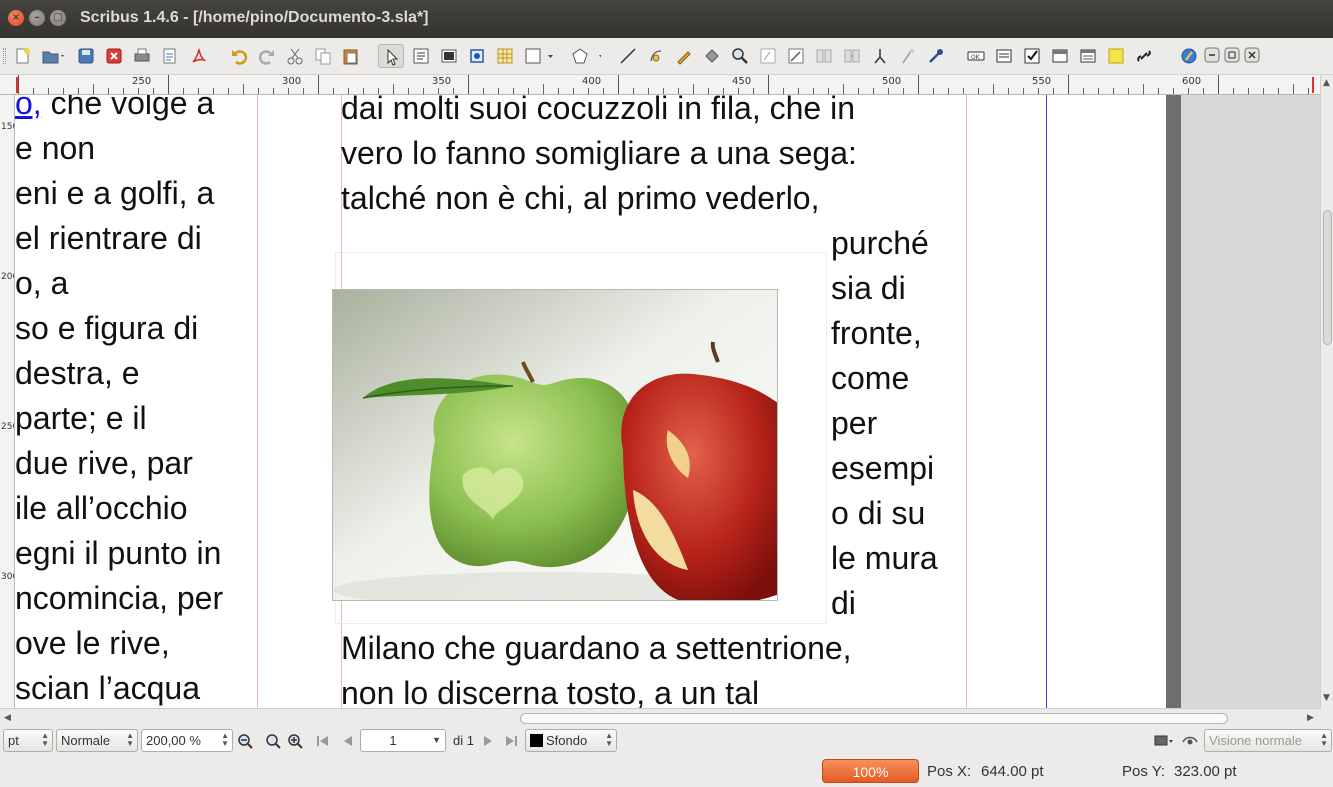 This screenshot has height=787, width=1333. I want to click on display-mode-icon, so click(1163, 741).